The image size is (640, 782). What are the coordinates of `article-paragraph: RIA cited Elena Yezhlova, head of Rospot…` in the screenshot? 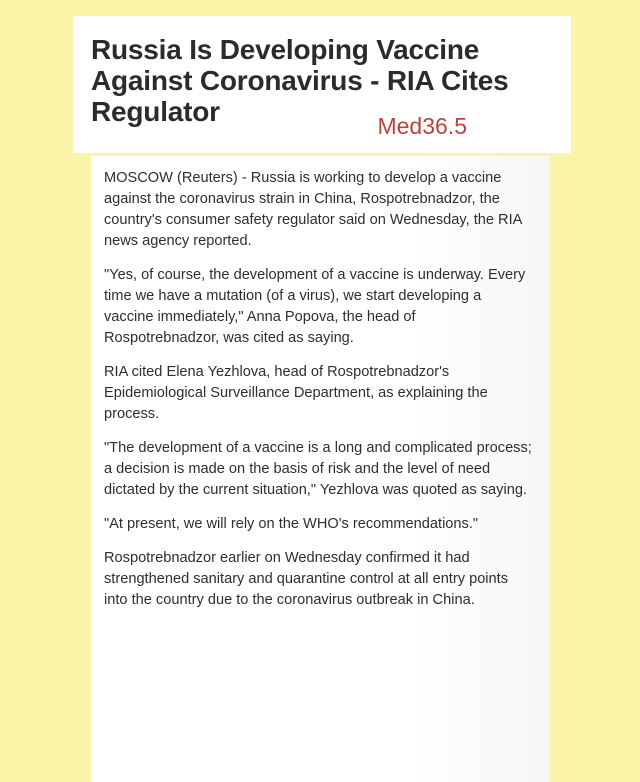 It's located at (296, 393).